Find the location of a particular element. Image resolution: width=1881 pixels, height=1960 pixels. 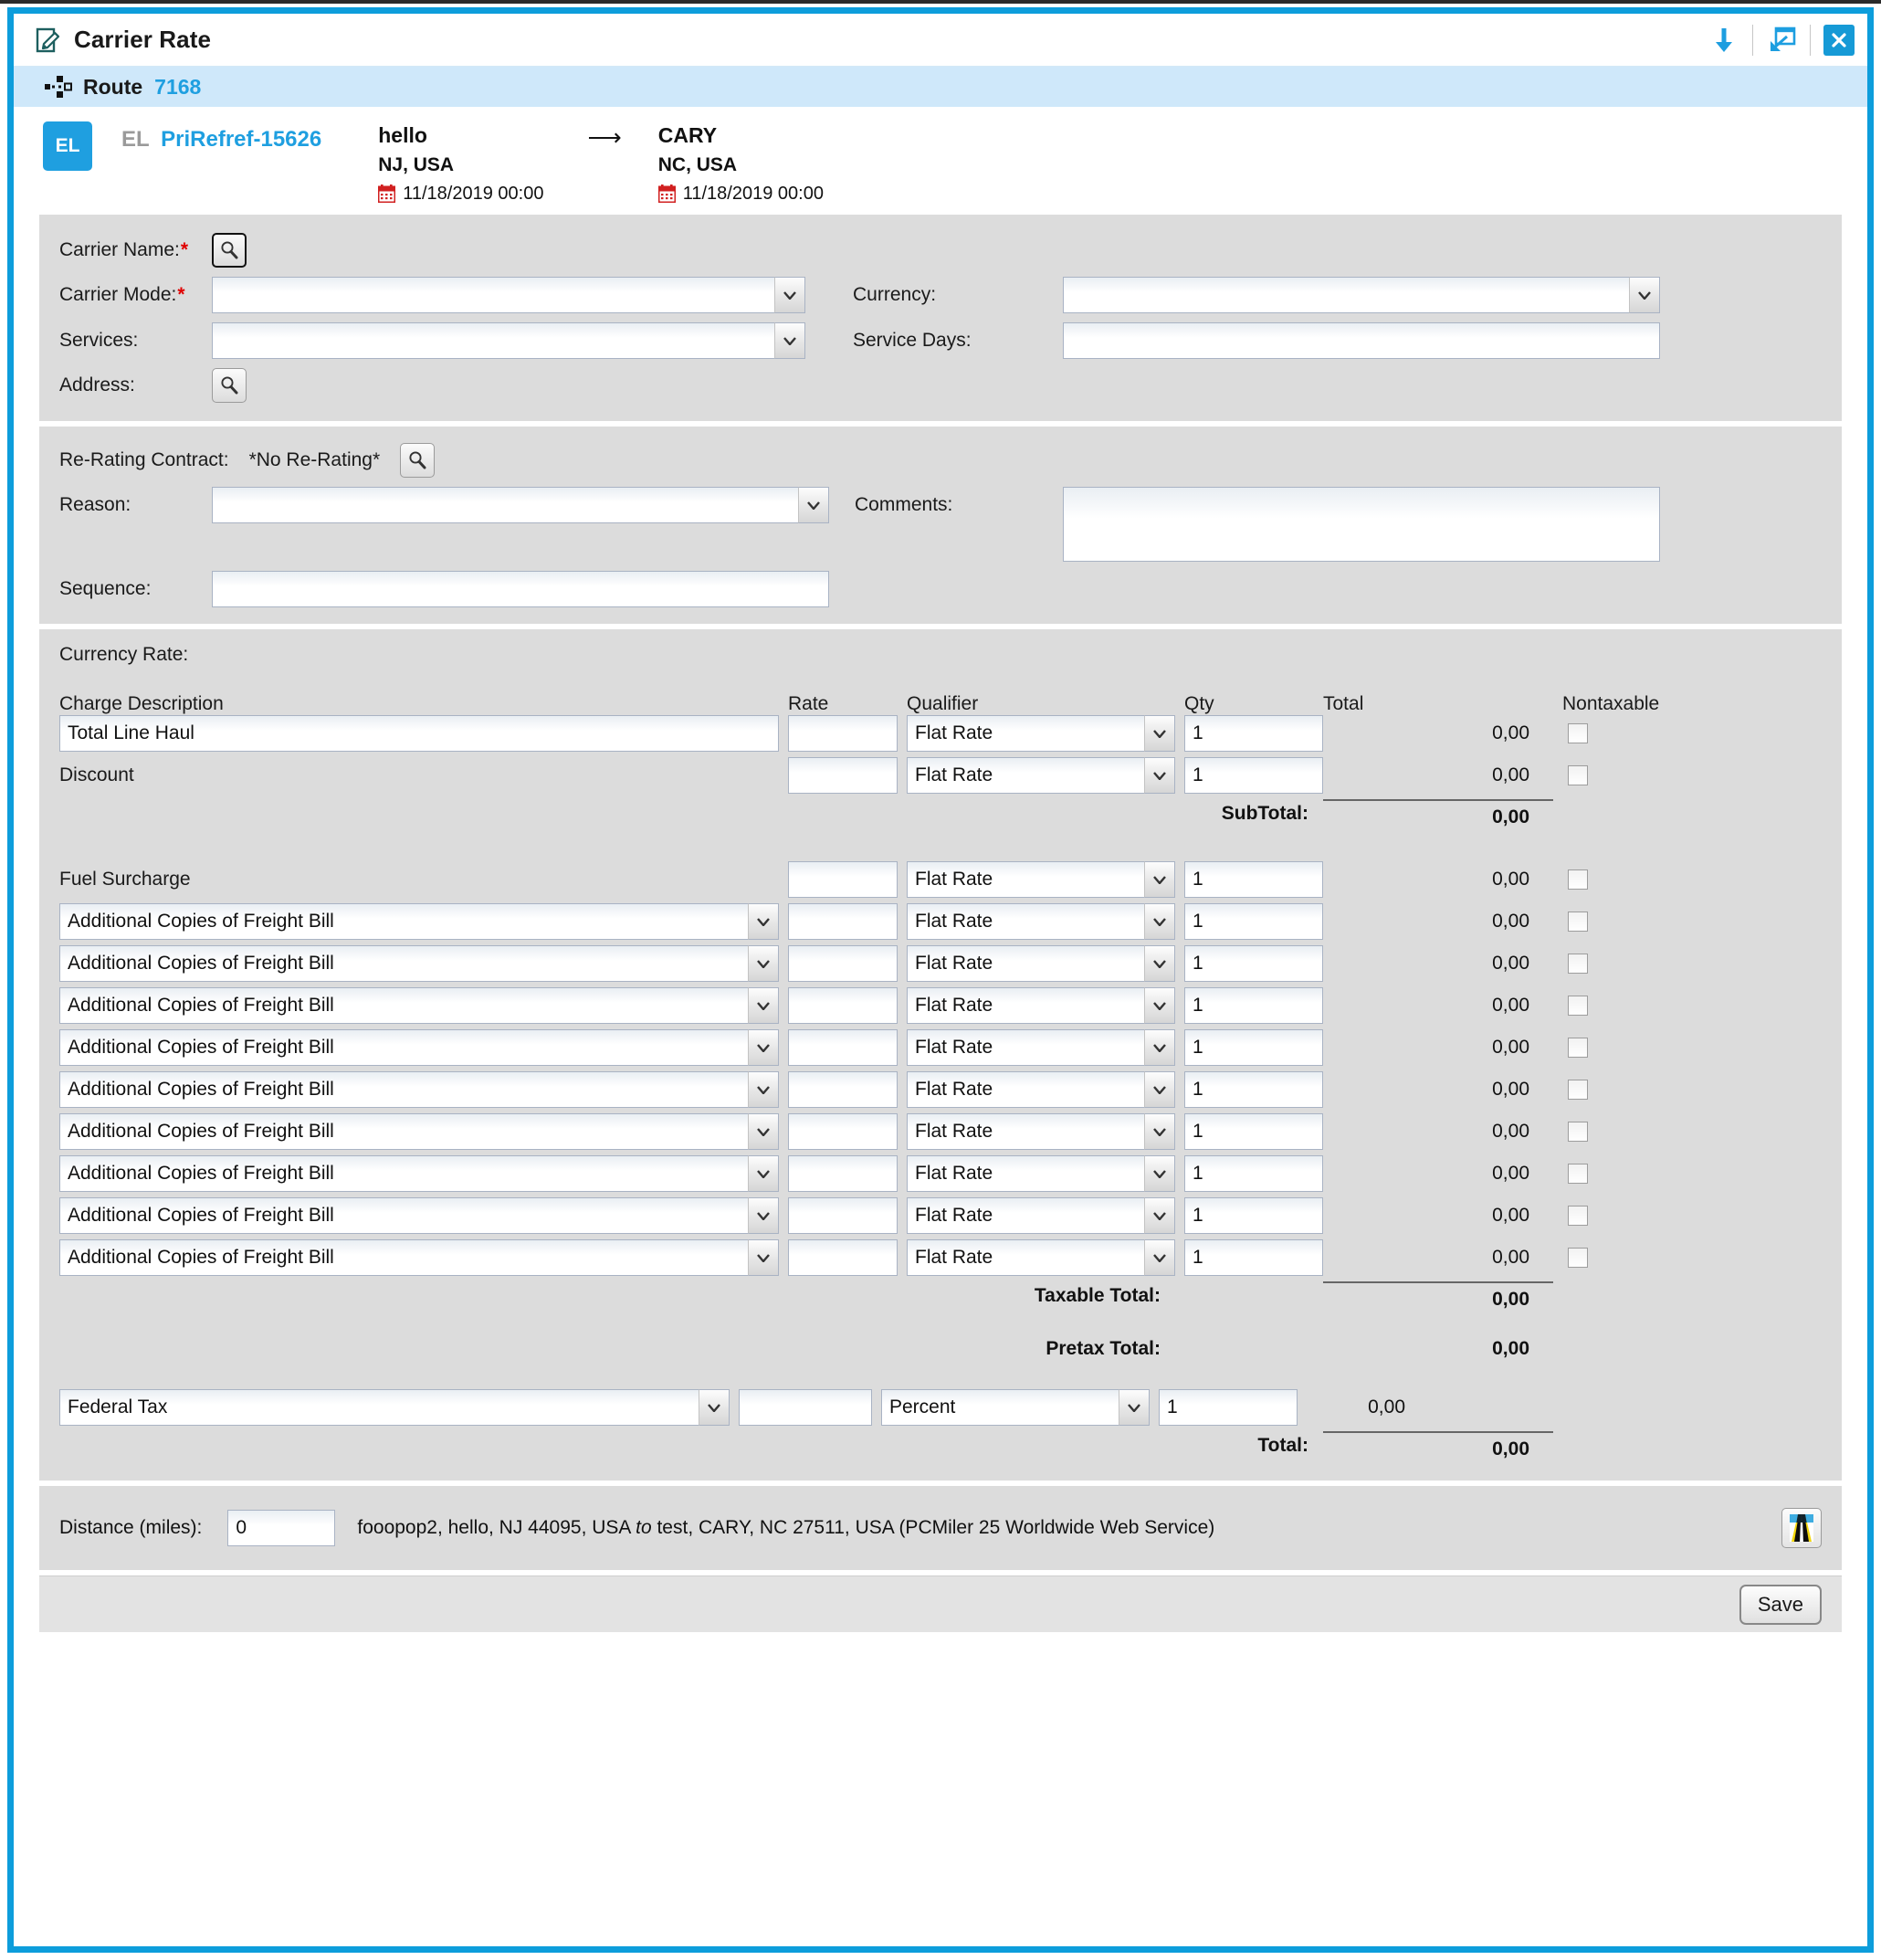

shipment-reference-link: PriRefref-15626 is located at coordinates (241, 139).